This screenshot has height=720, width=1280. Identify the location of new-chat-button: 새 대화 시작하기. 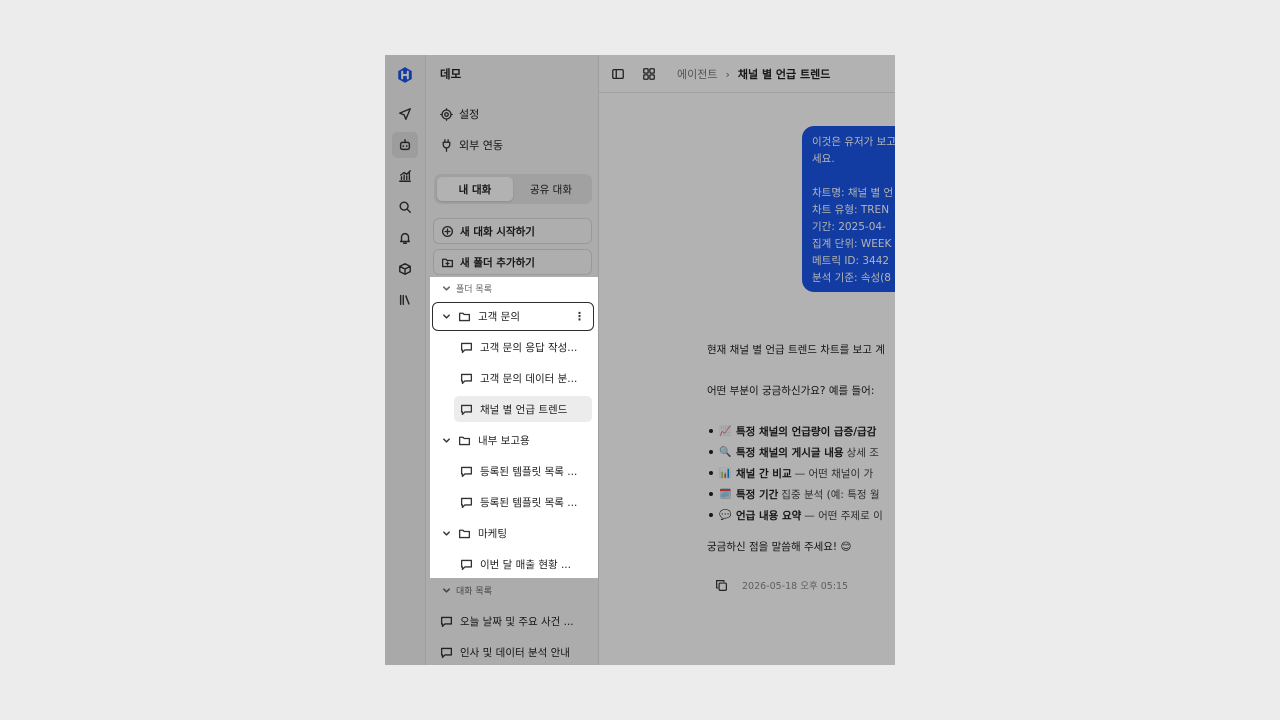
(512, 231).